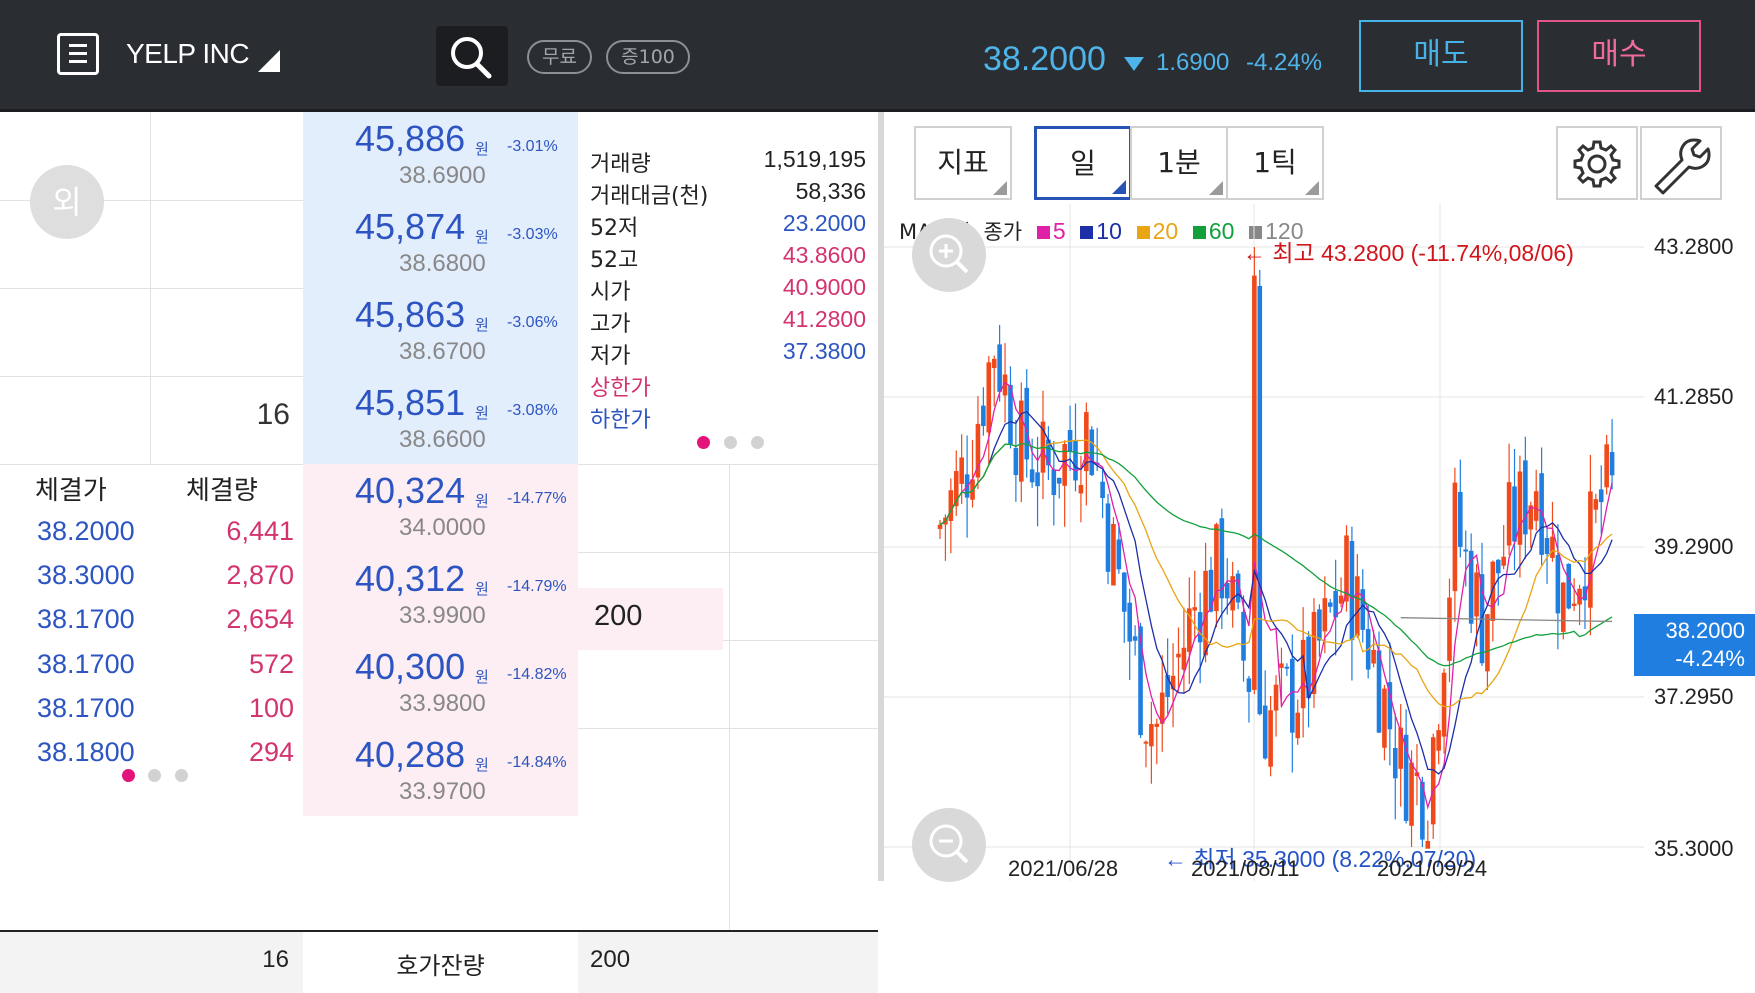 Image resolution: width=1755 pixels, height=993 pixels. I want to click on y-tick-label: 39.2900, so click(1694, 546).